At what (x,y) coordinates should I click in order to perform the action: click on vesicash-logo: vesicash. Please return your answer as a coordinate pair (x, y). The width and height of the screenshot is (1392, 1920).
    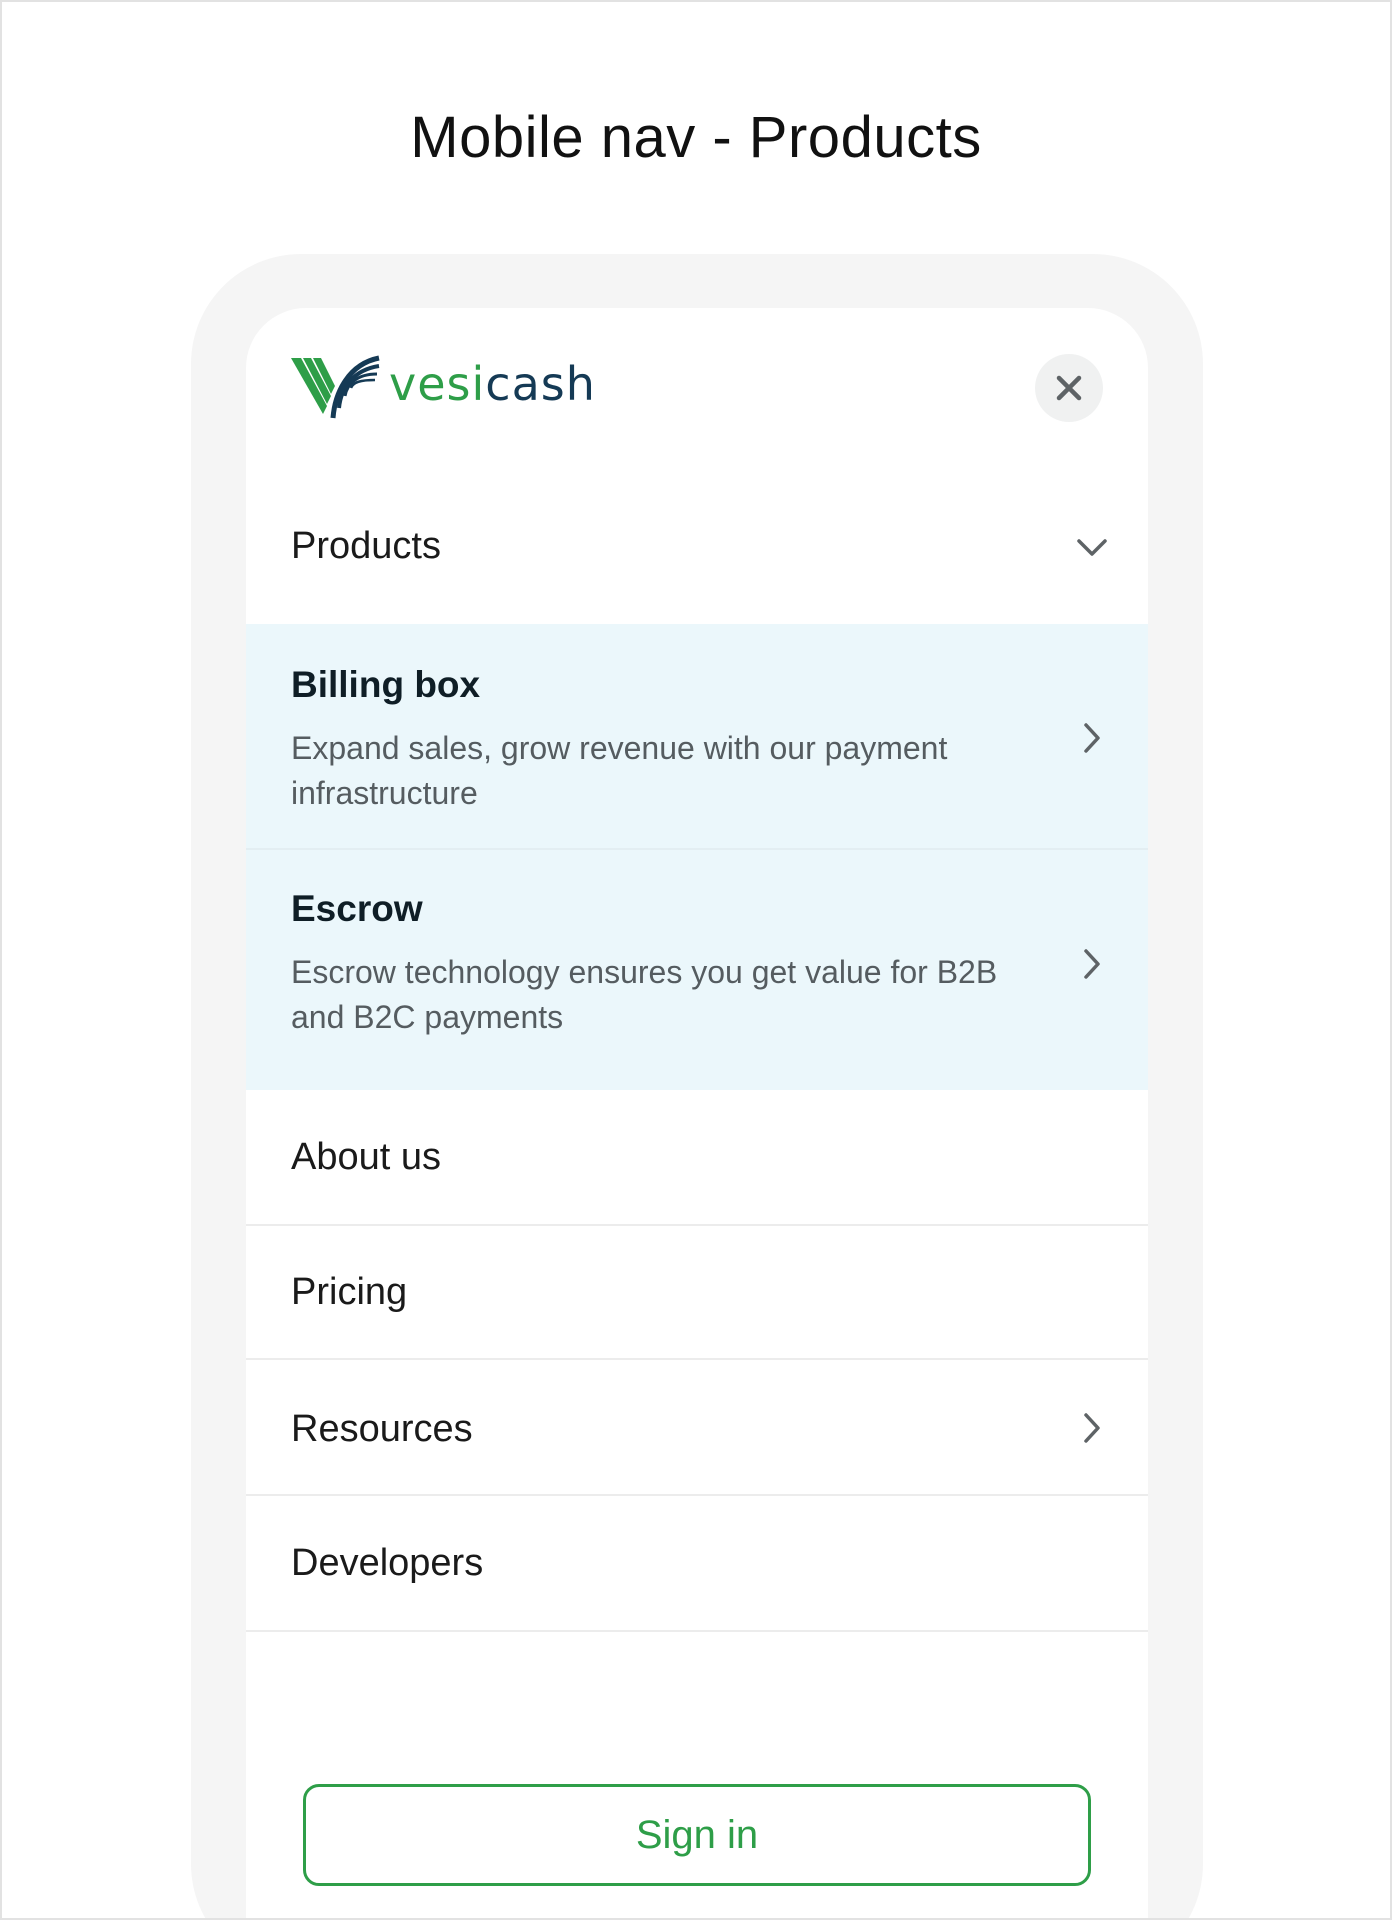
    Looking at the image, I should click on (443, 388).